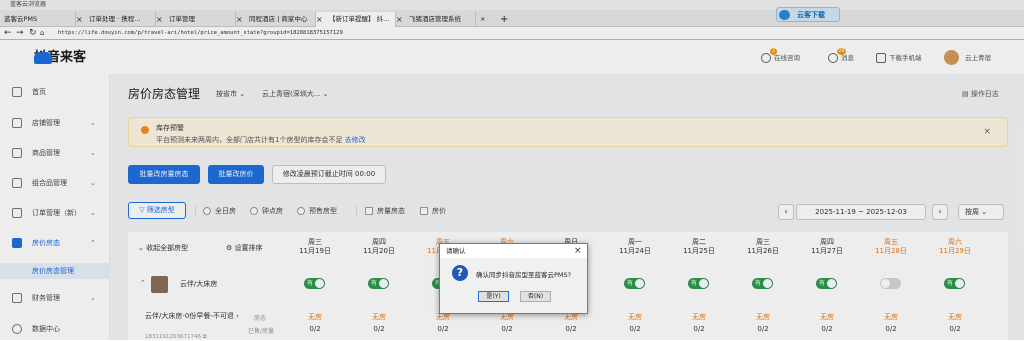  What do you see at coordinates (535, 296) in the screenshot?
I see `no-button: 否(N)` at bounding box center [535, 296].